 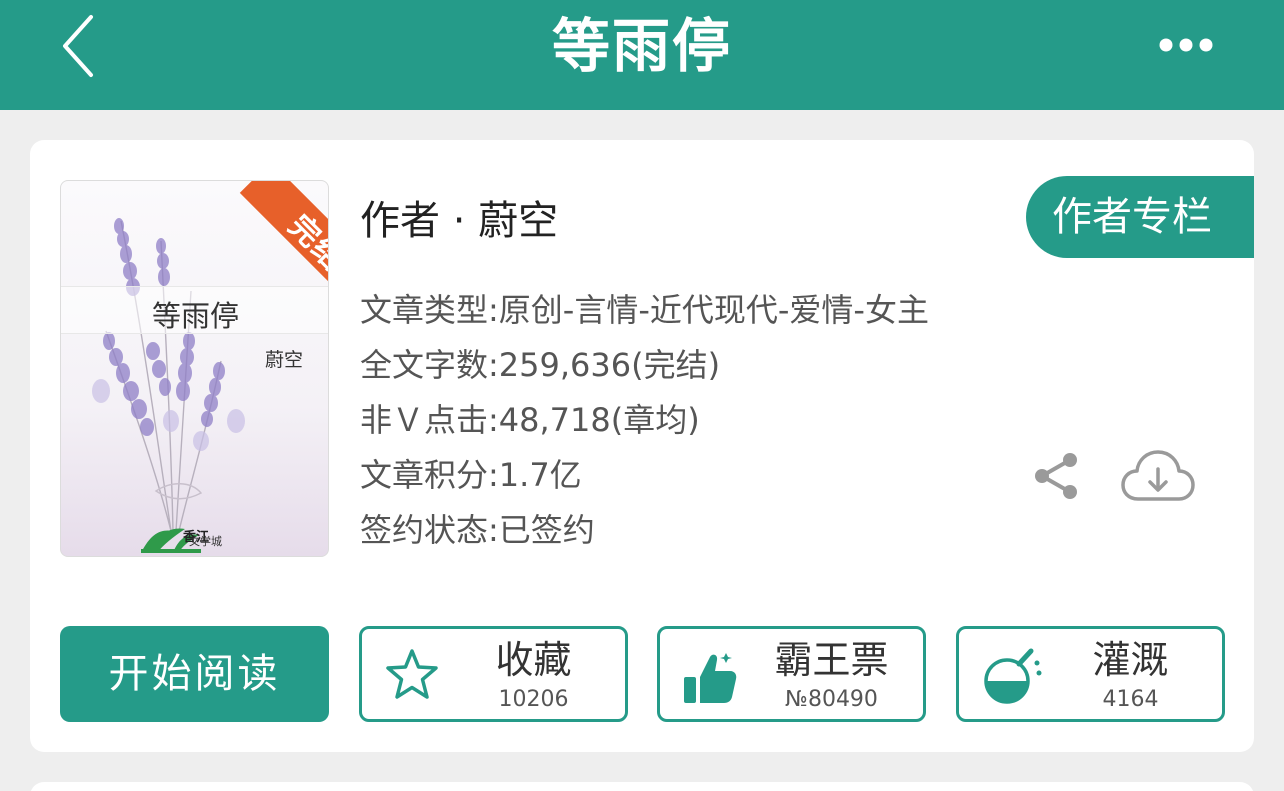 I want to click on nutrient-label: 灌溉, so click(x=1130, y=660).